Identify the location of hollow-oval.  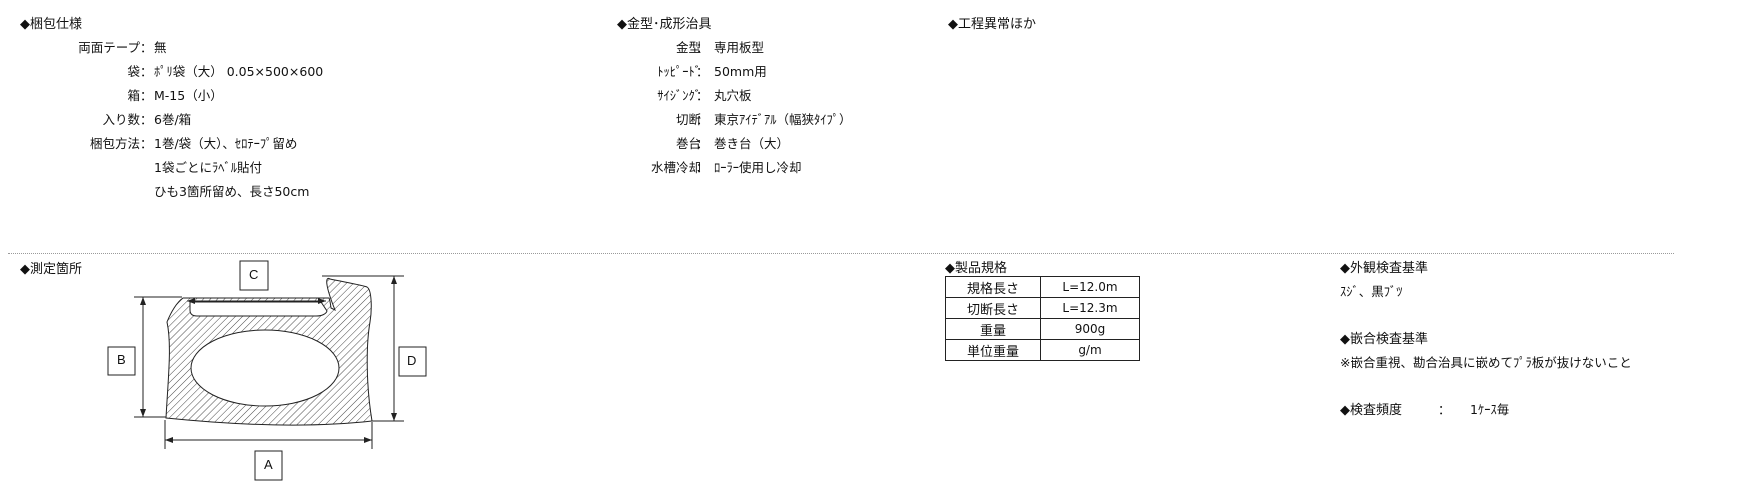
(265, 368).